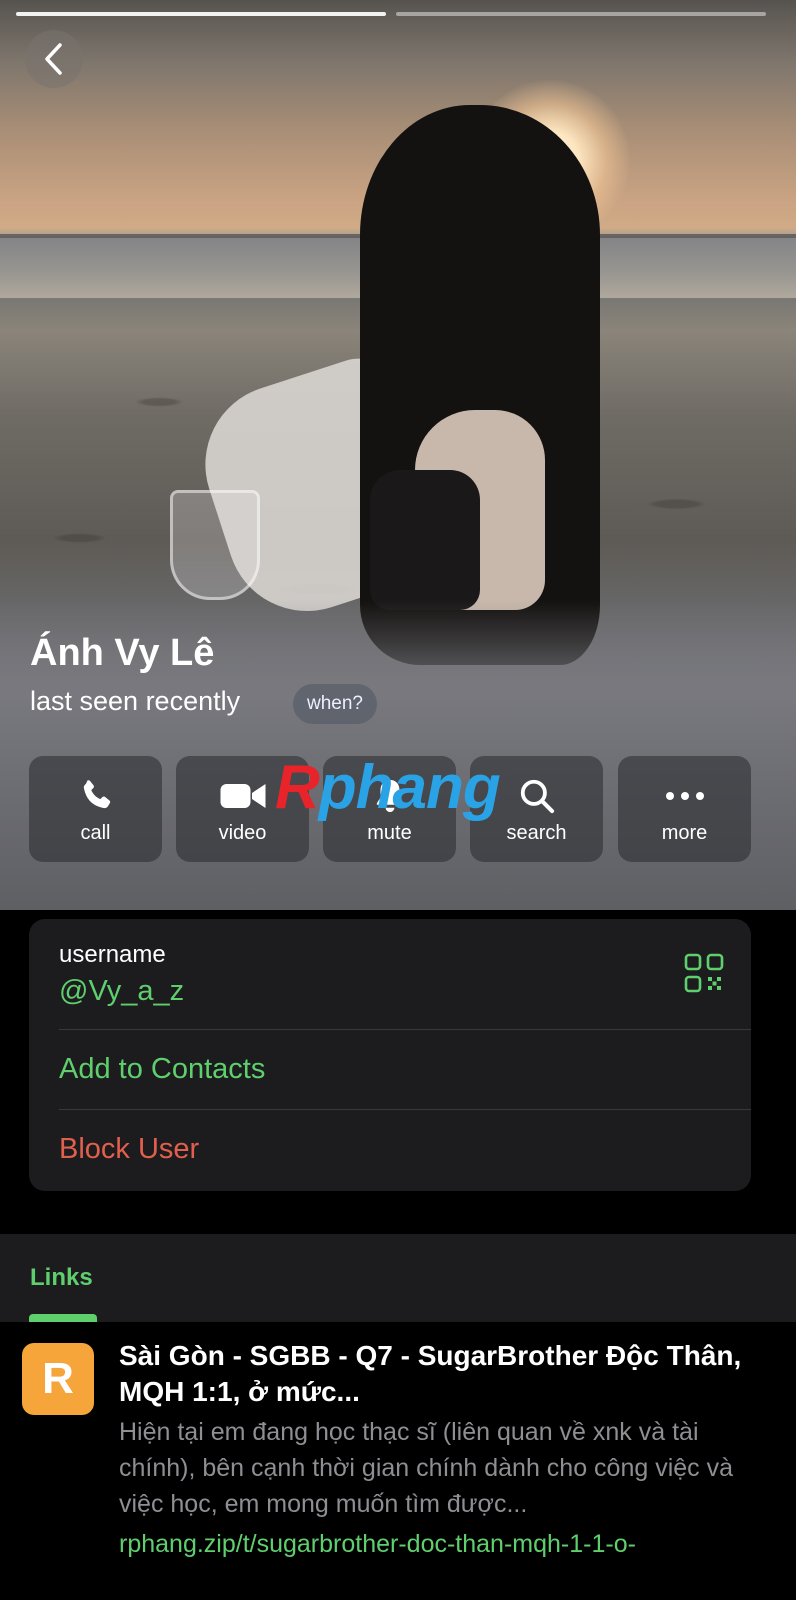  What do you see at coordinates (242, 833) in the screenshot?
I see `video-label: video` at bounding box center [242, 833].